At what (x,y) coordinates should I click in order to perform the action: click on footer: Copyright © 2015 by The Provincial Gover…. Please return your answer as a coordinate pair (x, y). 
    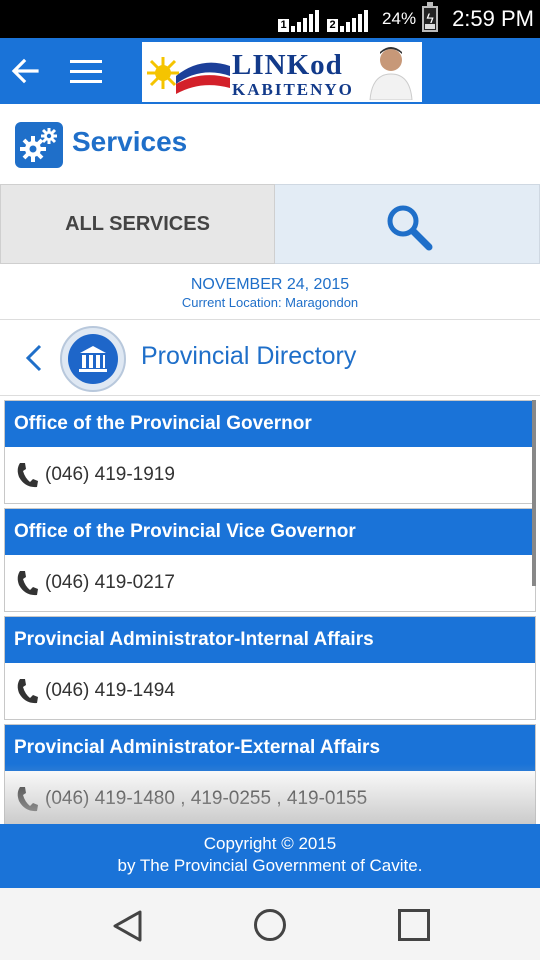
    Looking at the image, I should click on (270, 856).